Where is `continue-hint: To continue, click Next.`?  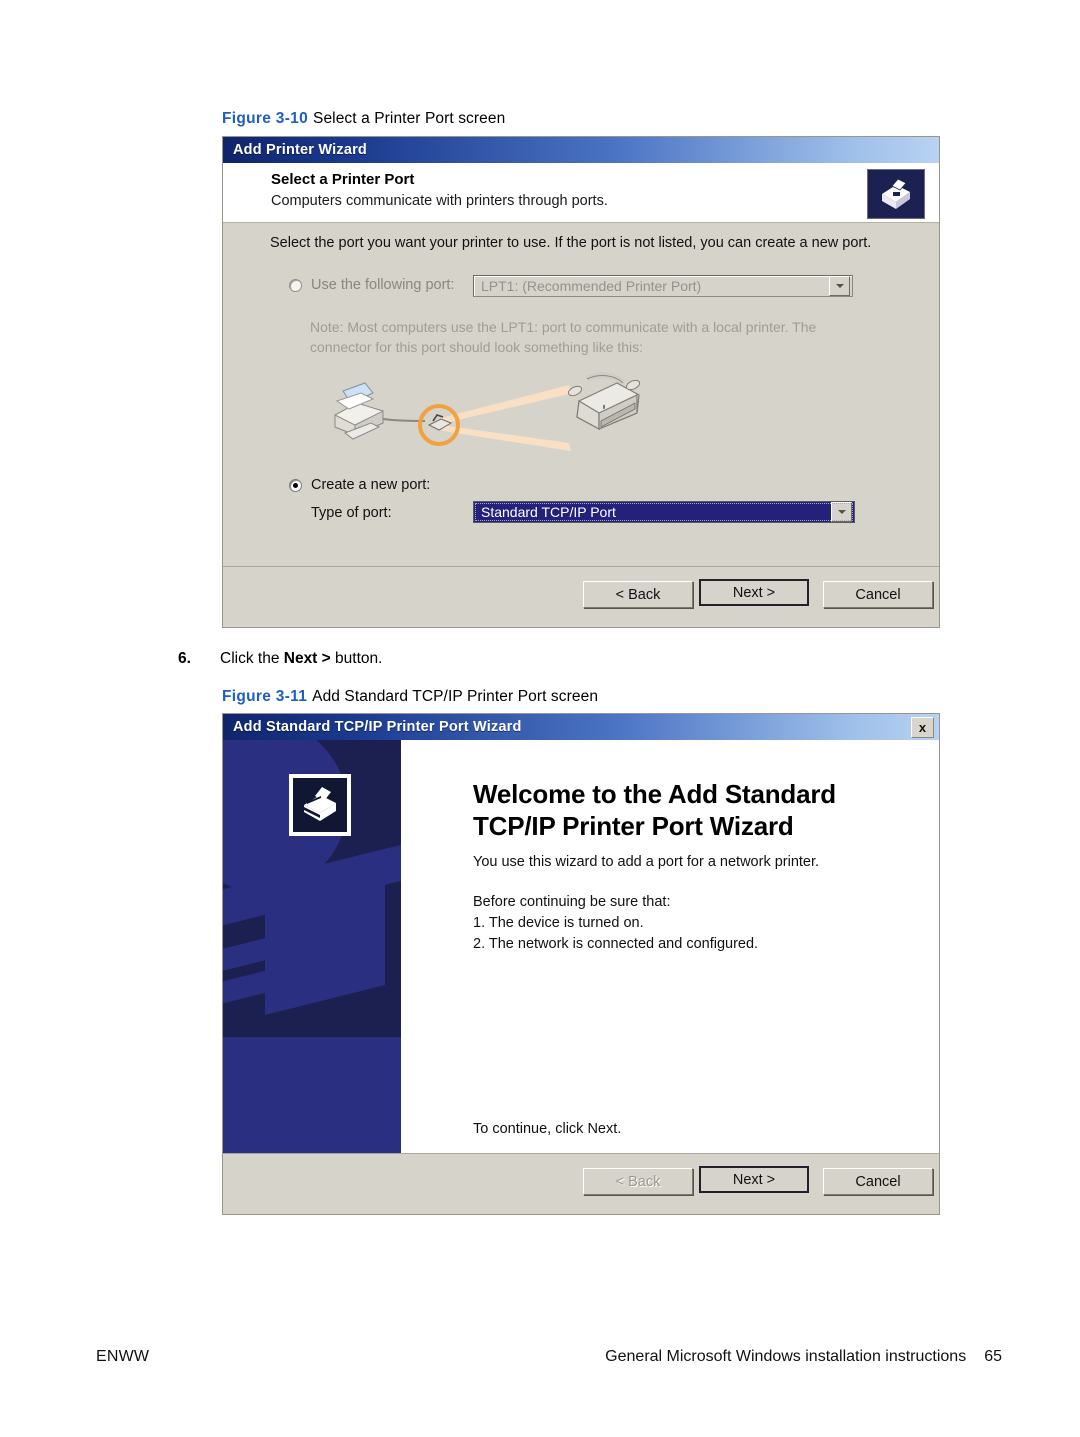 continue-hint: To continue, click Next. is located at coordinates (547, 1129).